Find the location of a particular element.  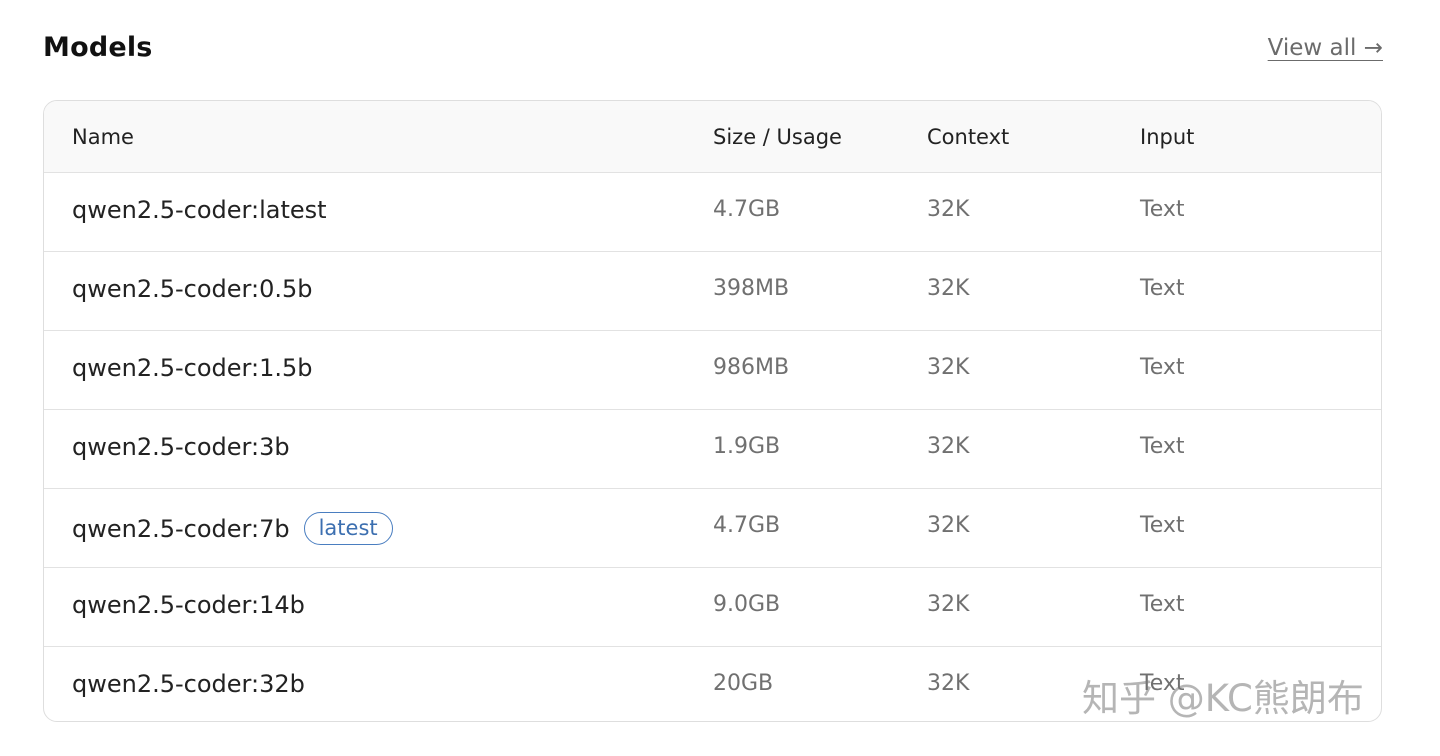

model-name-cell: qwen2.5-coder:0.5b is located at coordinates (192, 289).